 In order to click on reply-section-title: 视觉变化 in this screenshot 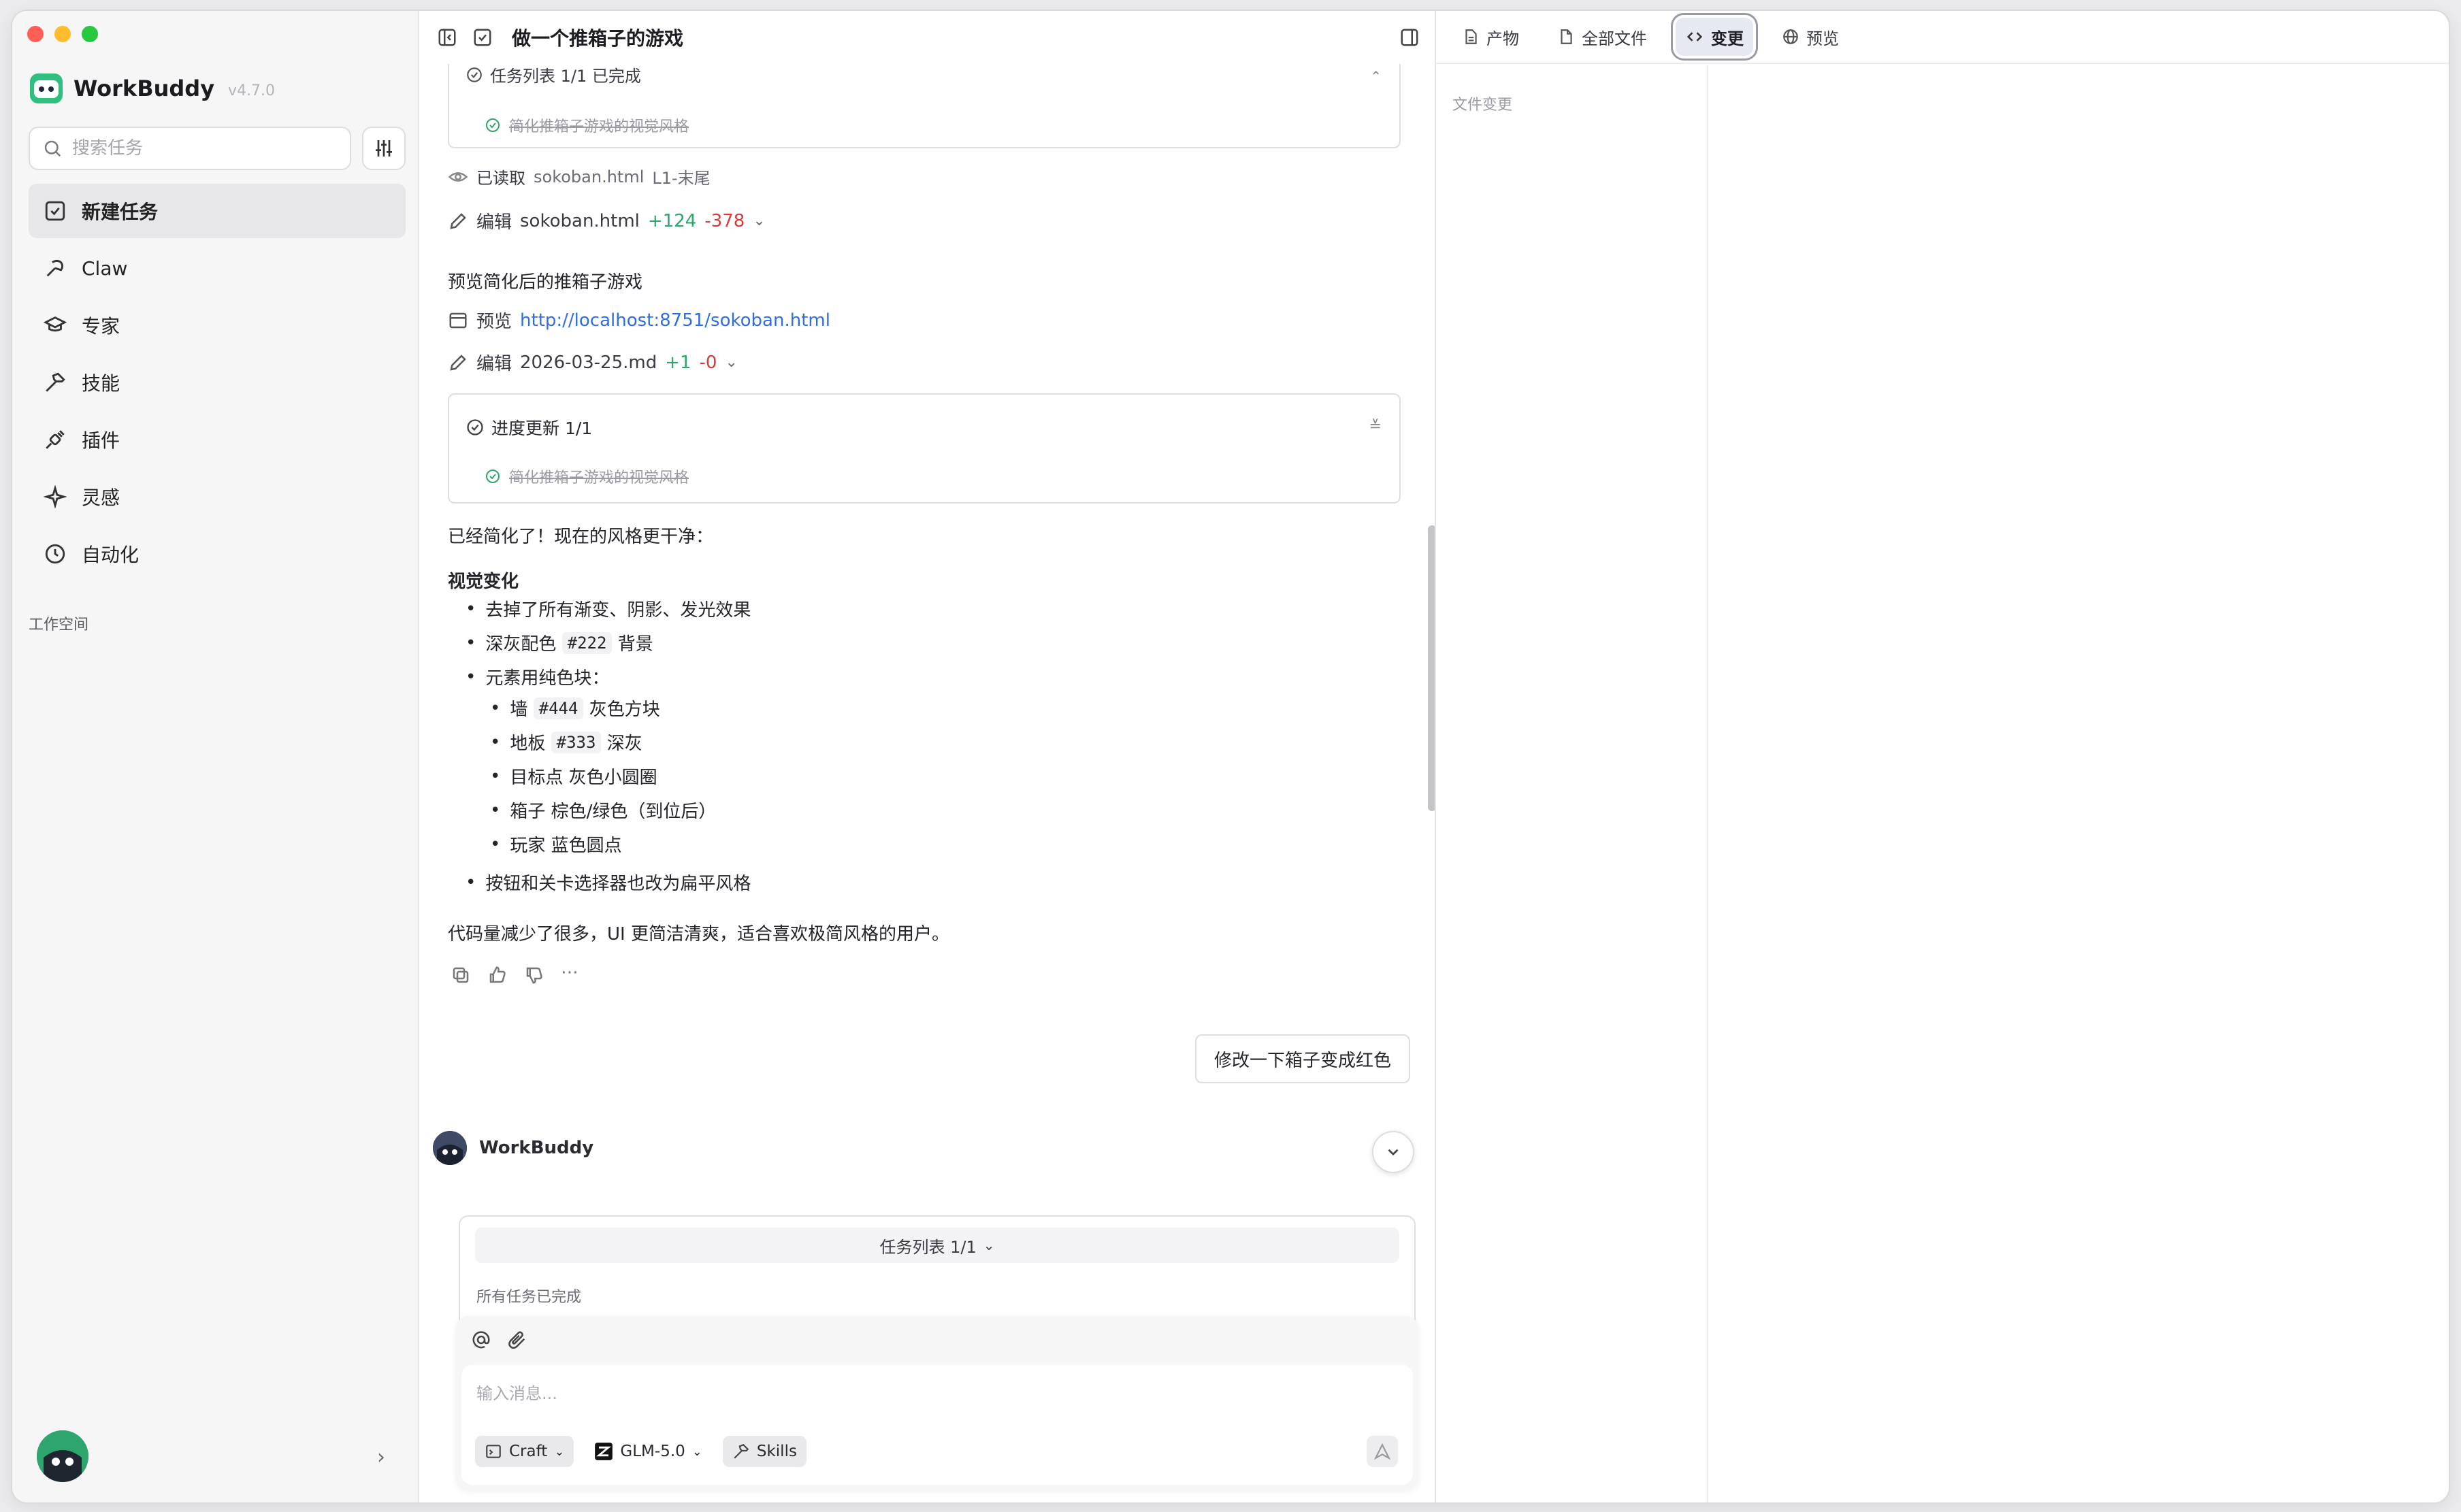, I will do `click(483, 582)`.